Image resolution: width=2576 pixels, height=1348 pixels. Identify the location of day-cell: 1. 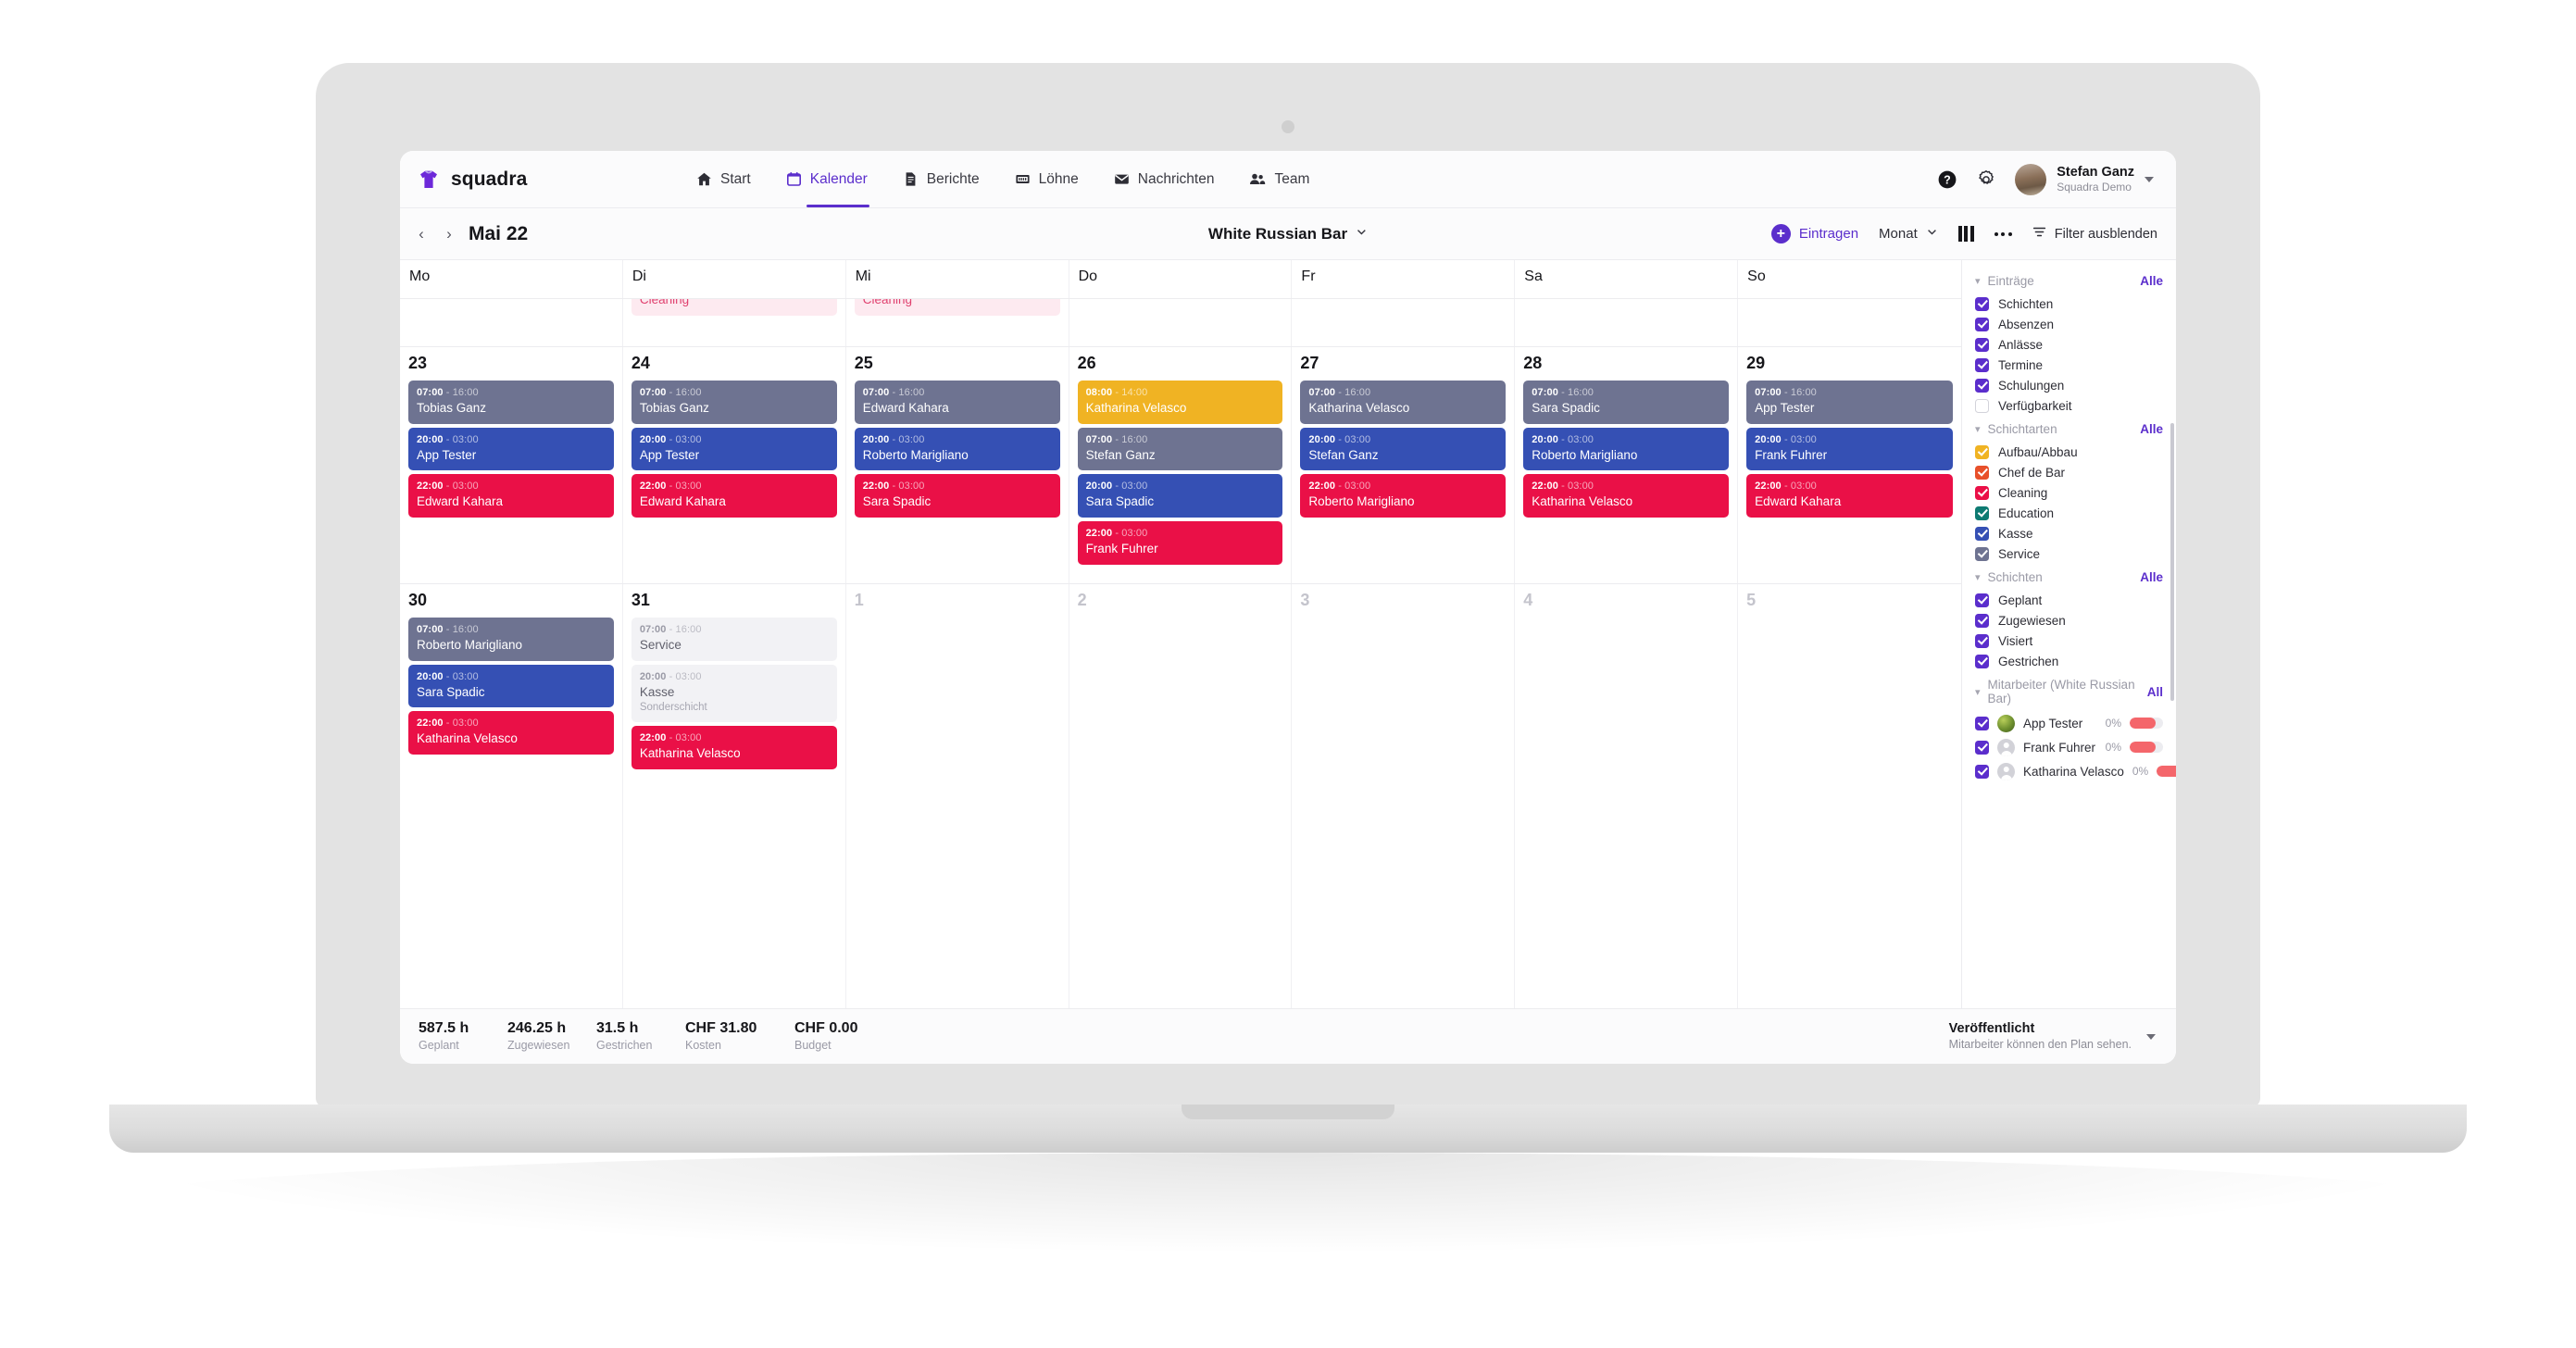
(957, 796).